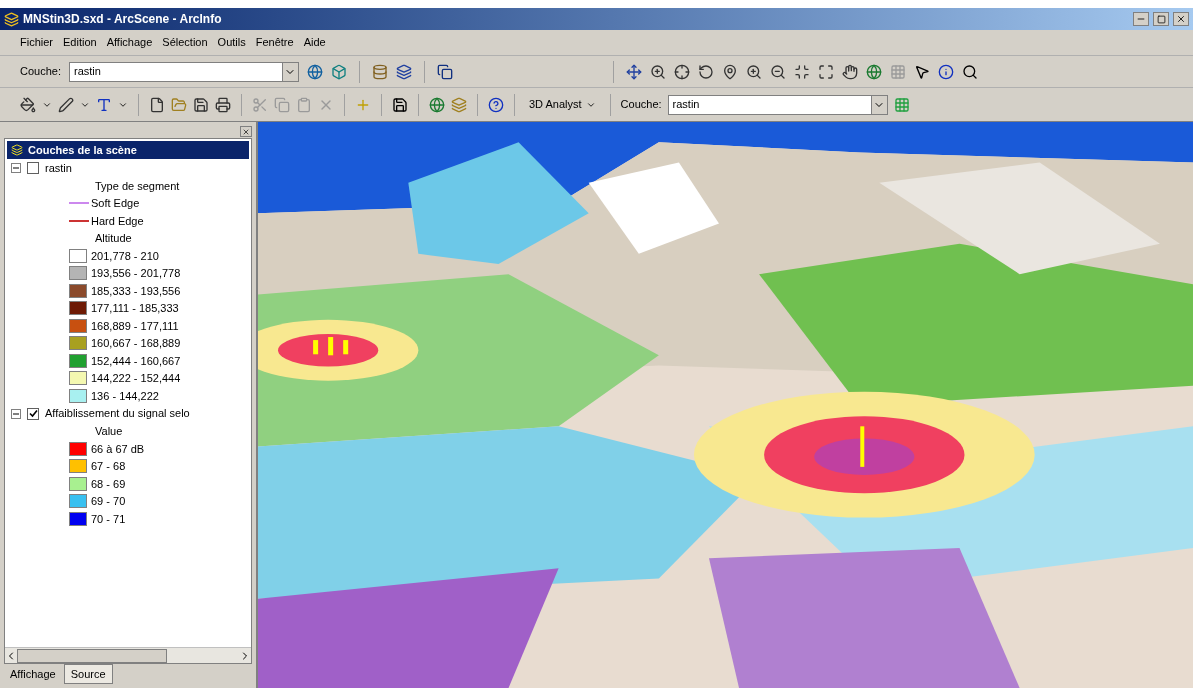 This screenshot has width=1193, height=688. What do you see at coordinates (108, 519) in the screenshot?
I see `legend-label: 70 - 71` at bounding box center [108, 519].